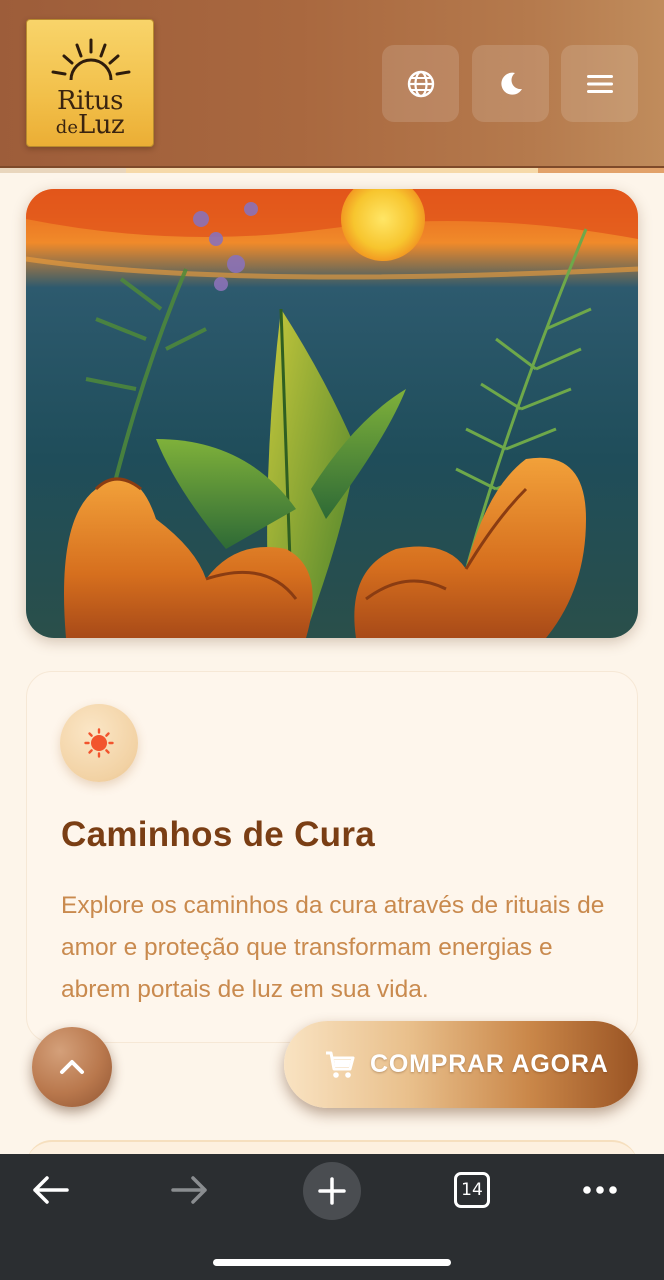 The image size is (664, 1280). What do you see at coordinates (91, 59) in the screenshot?
I see `sunrise-logo-icon` at bounding box center [91, 59].